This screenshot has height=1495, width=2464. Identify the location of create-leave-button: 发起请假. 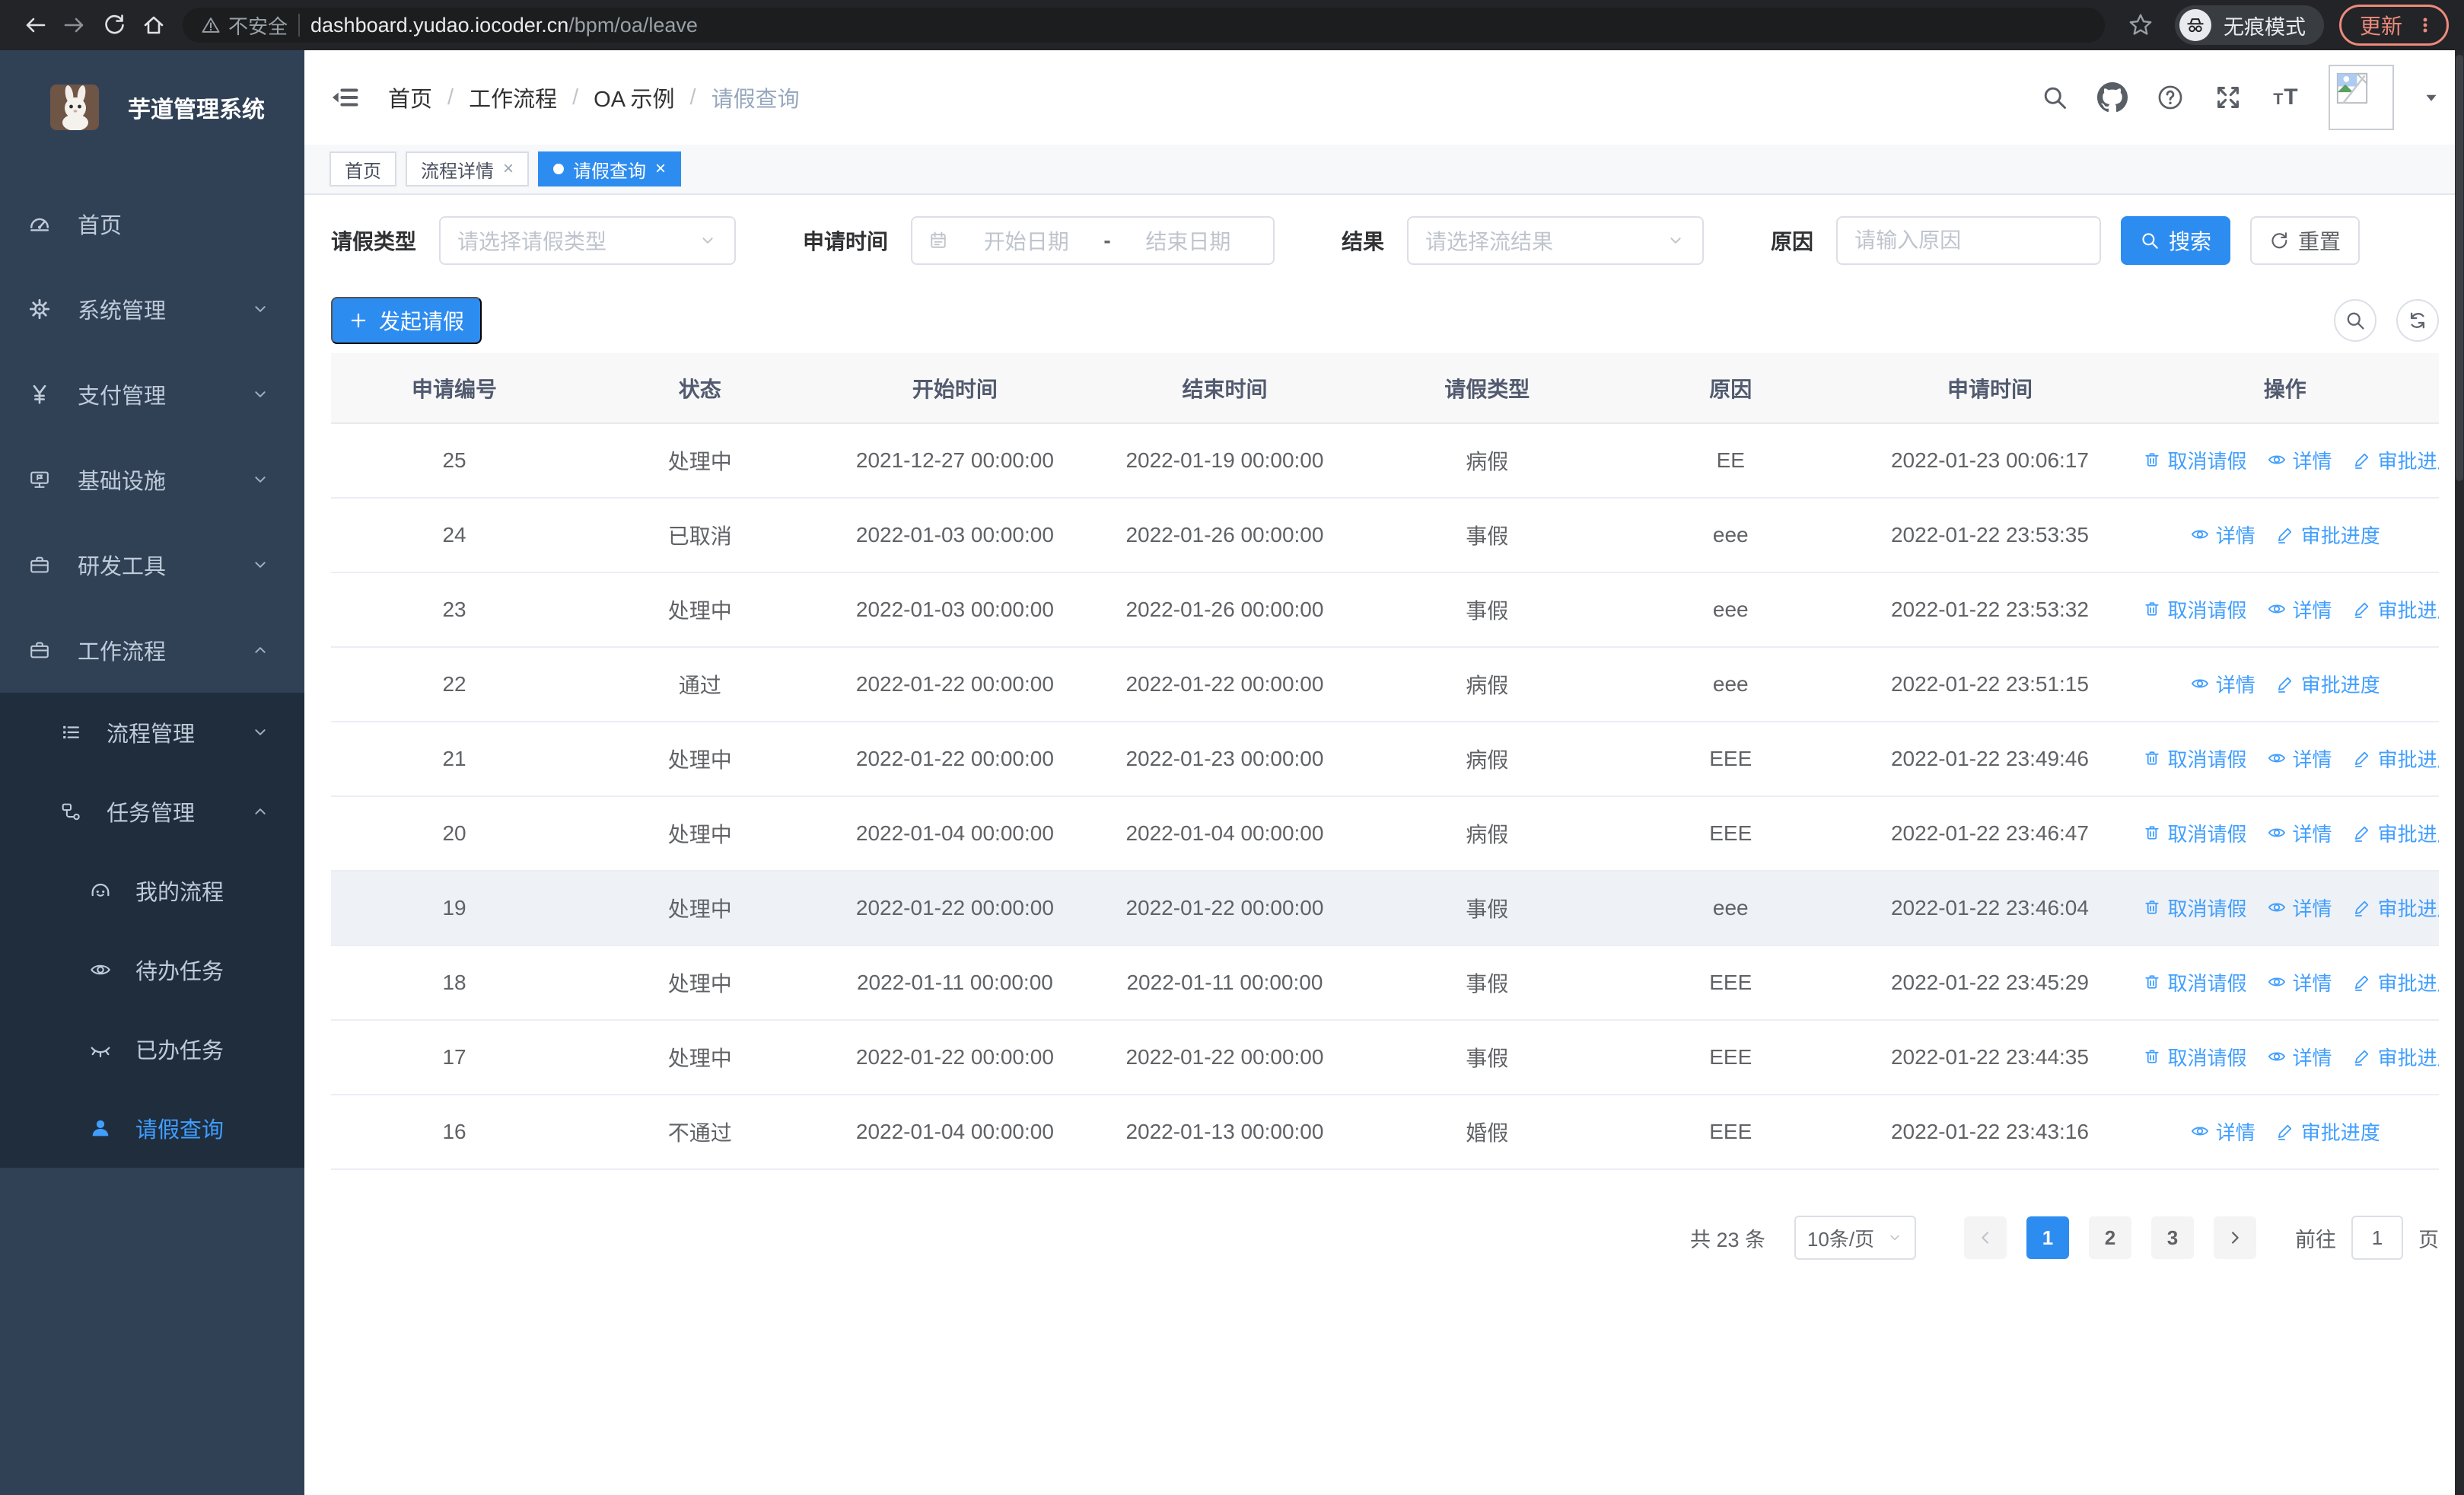
(406, 321).